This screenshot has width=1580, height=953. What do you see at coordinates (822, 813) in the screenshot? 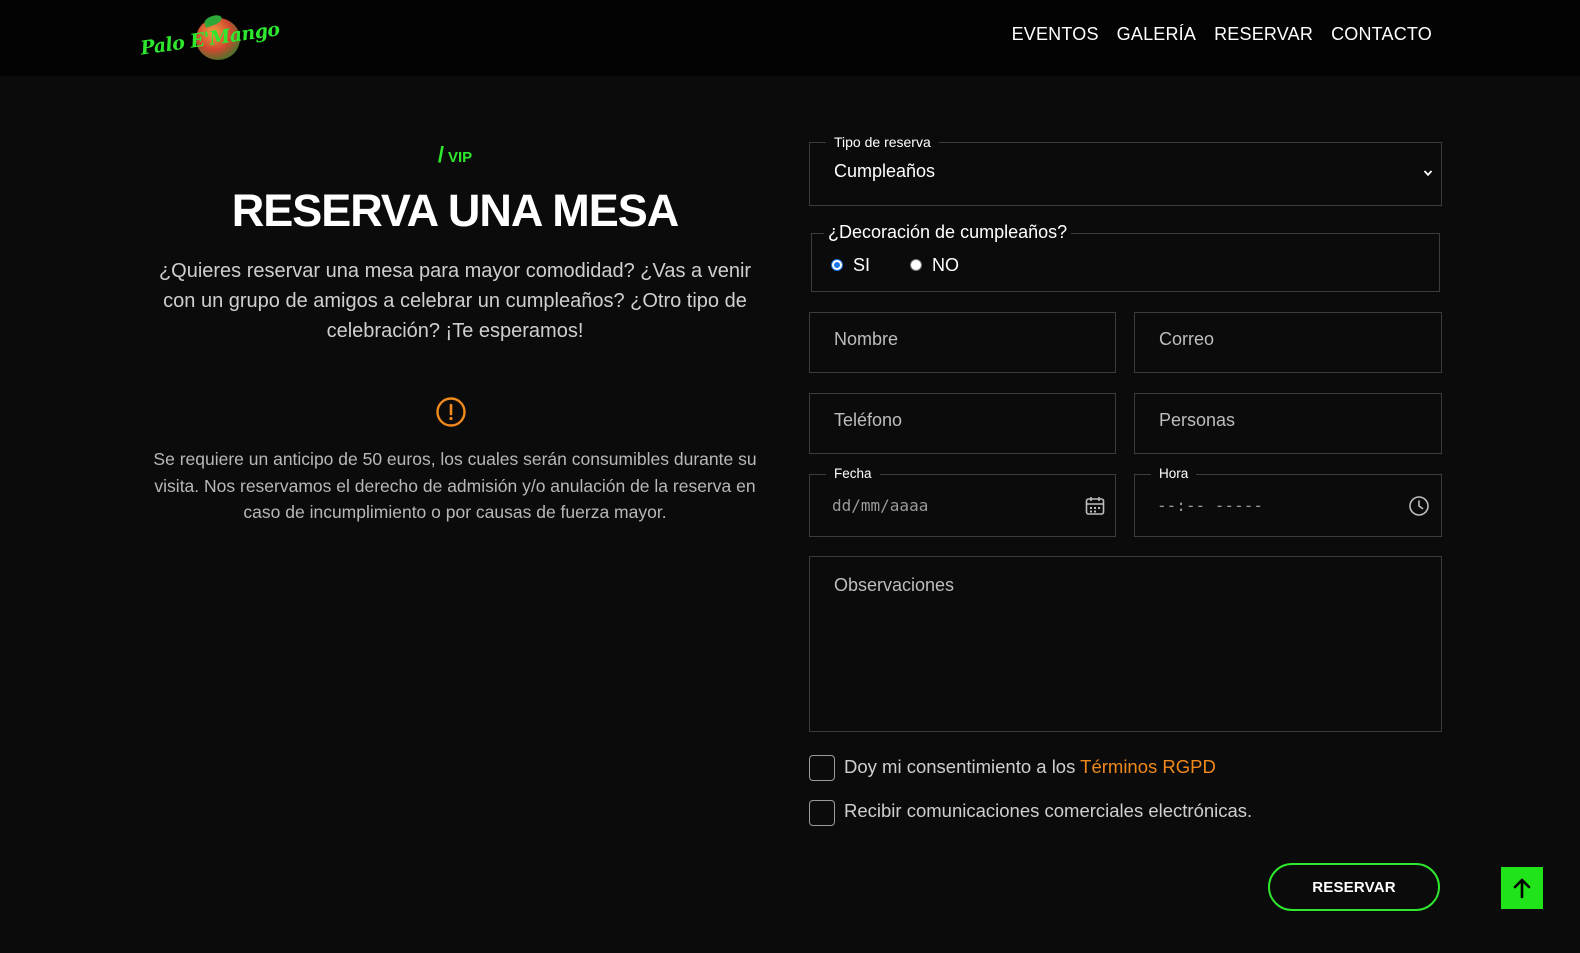
I see `marketing-checkbox` at bounding box center [822, 813].